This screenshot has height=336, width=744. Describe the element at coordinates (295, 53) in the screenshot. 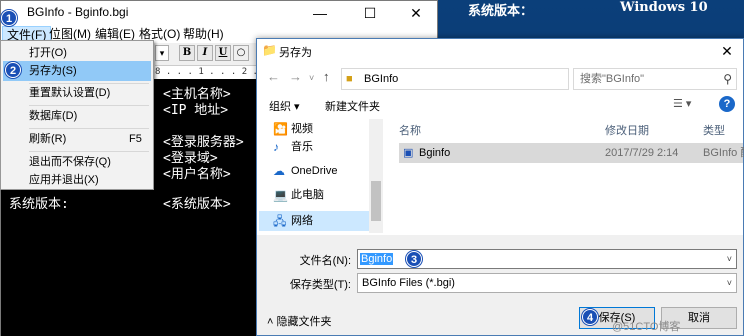

I see `dialog-title: 另存为` at that location.